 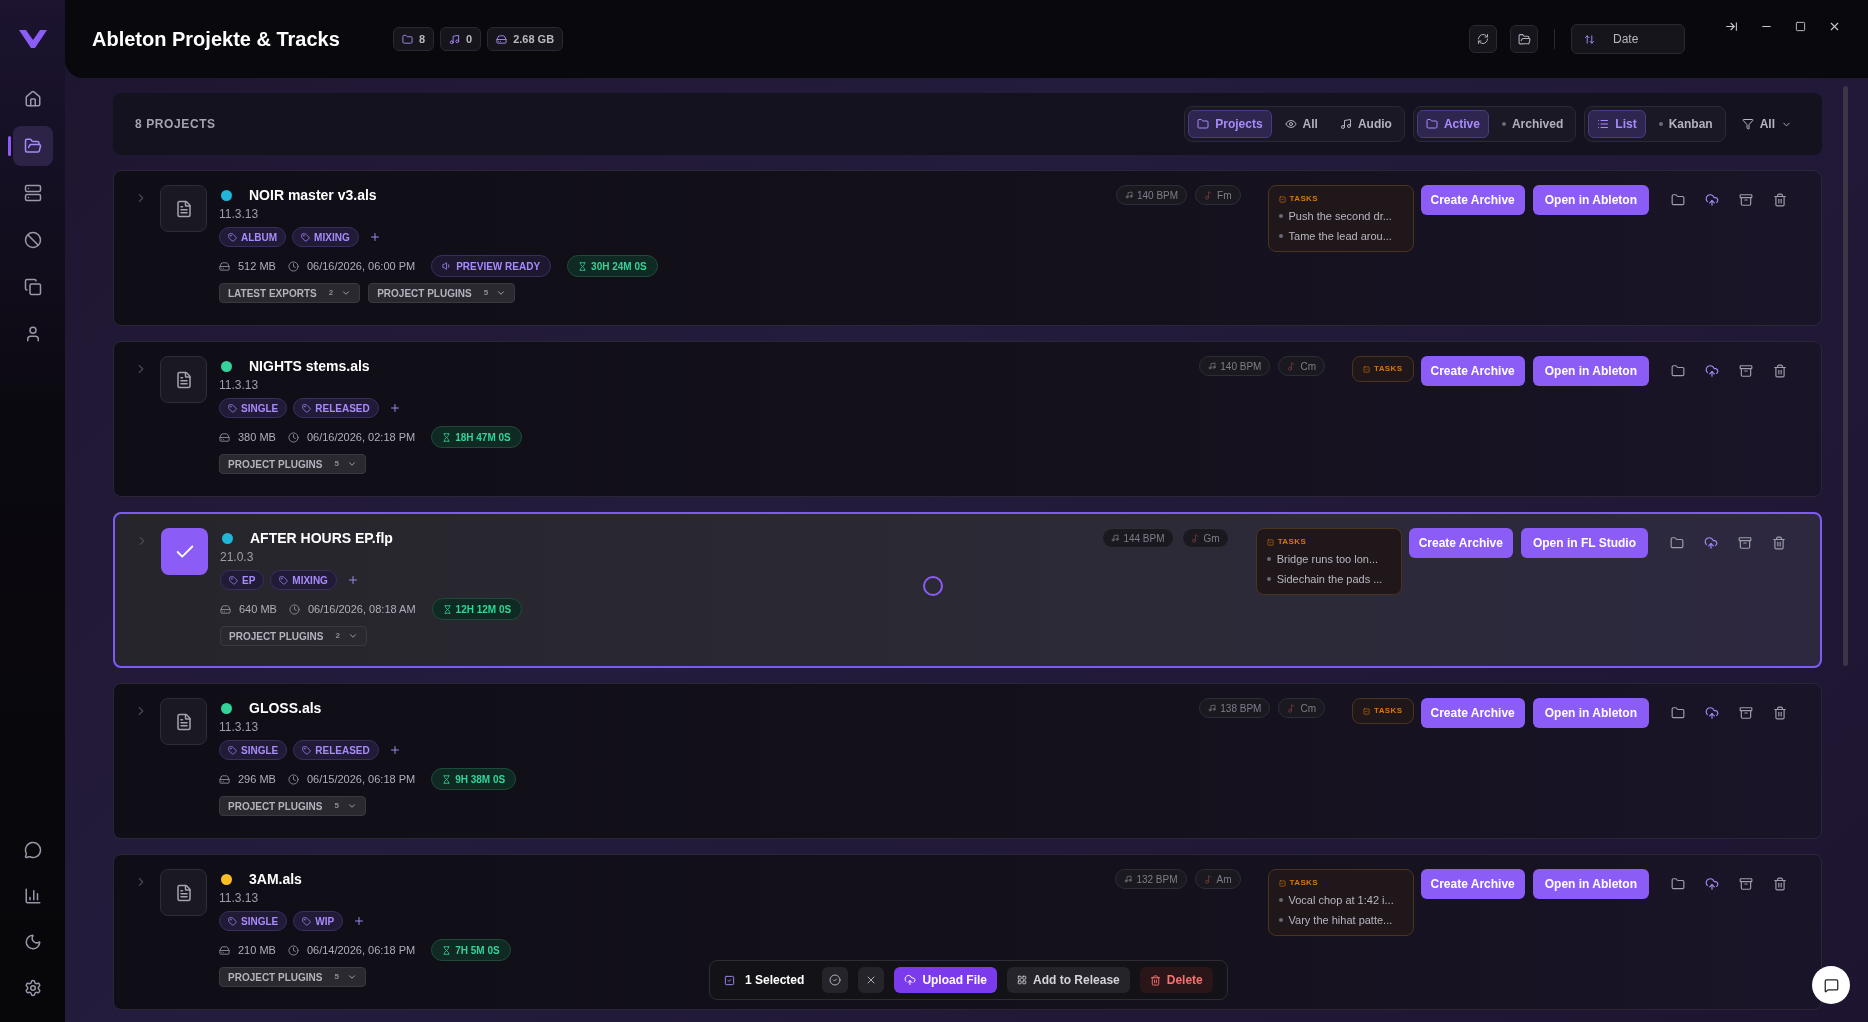 I want to click on filter-tab: All, so click(x=1301, y=124).